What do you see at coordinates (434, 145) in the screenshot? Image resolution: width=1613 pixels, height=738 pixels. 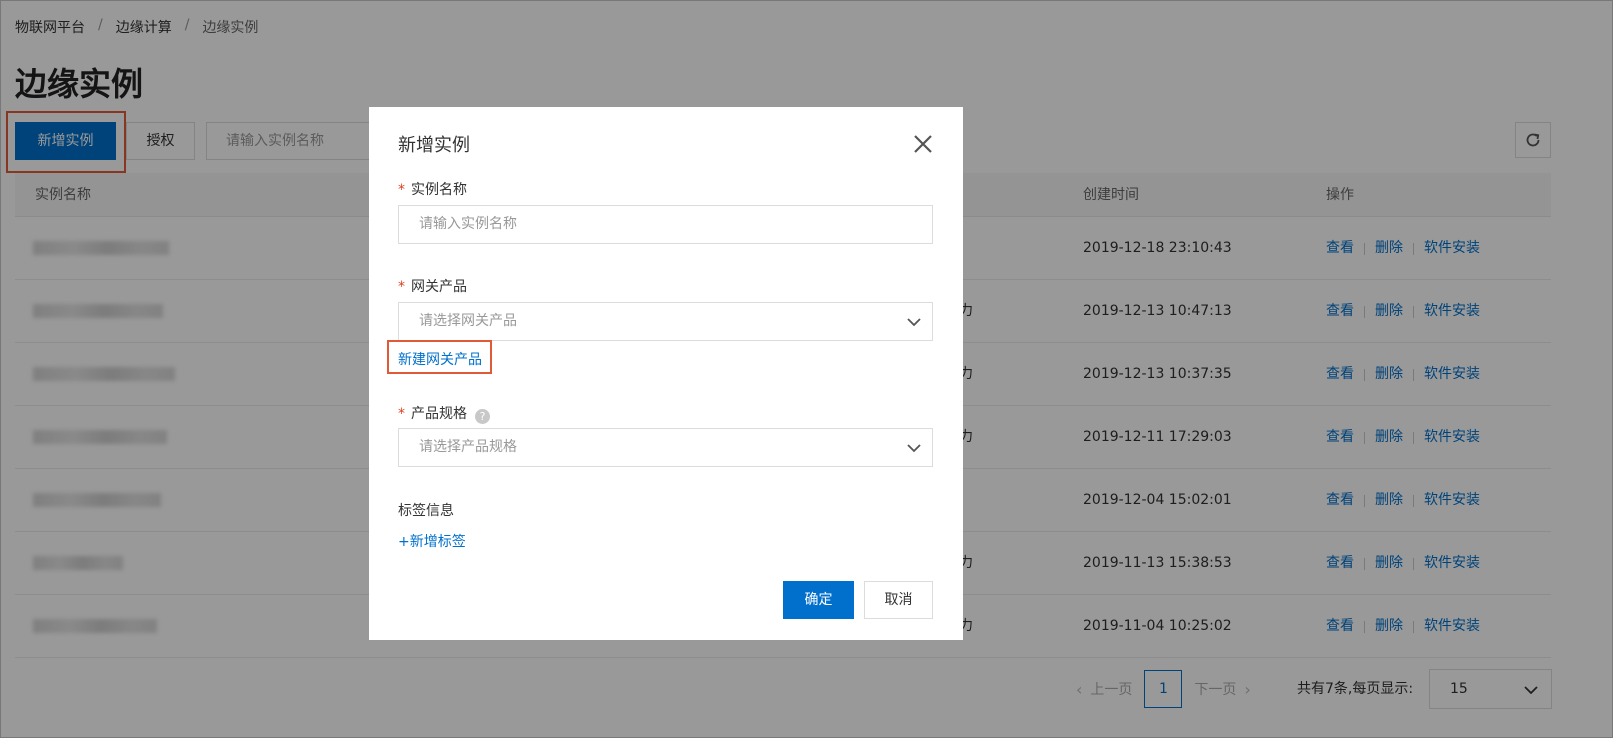 I see `dialog-title: 新增实例` at bounding box center [434, 145].